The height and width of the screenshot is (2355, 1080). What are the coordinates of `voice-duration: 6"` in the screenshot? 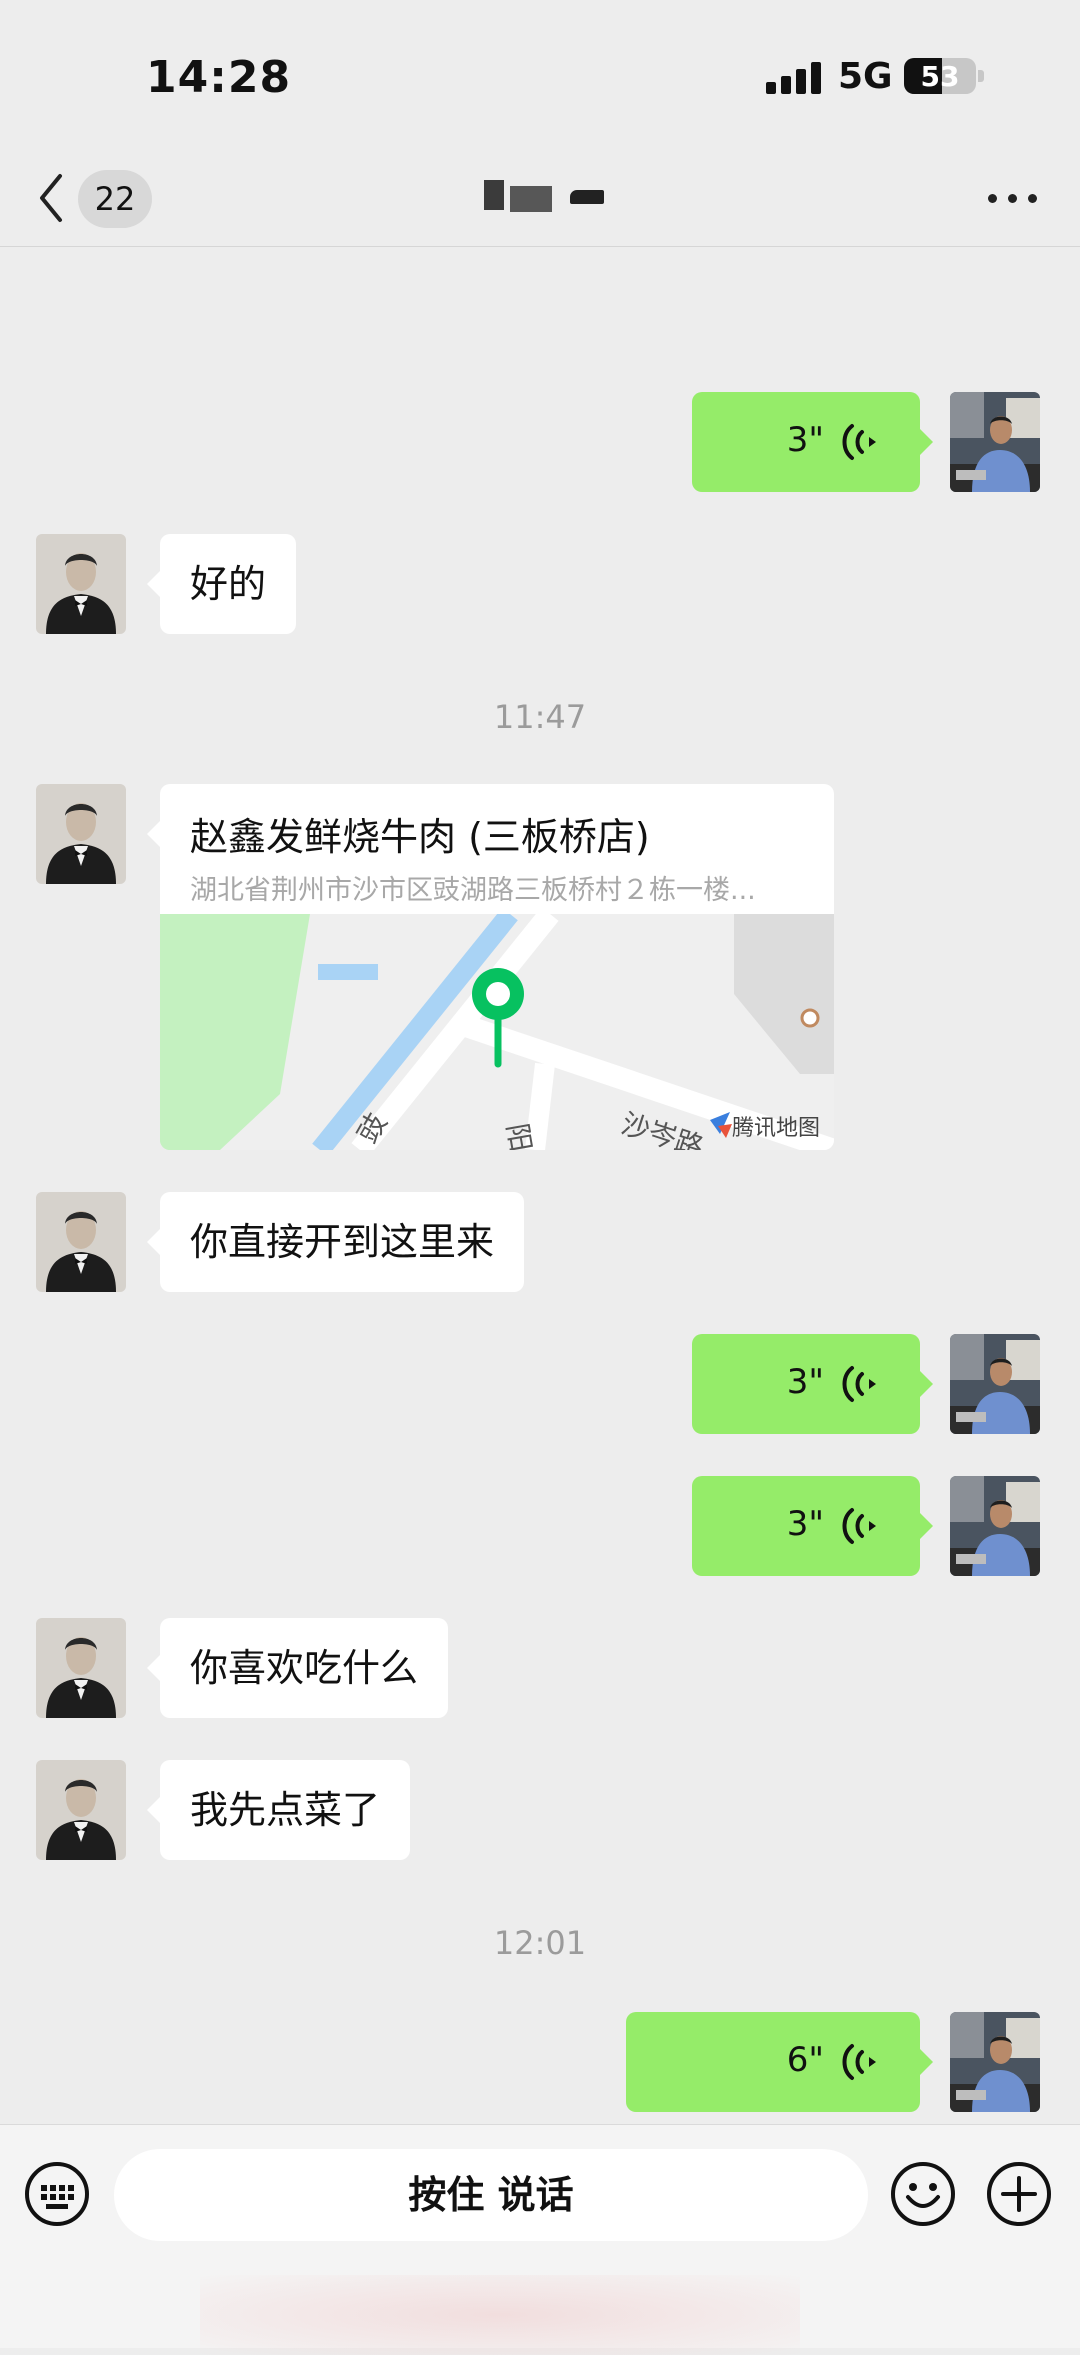 It's located at (805, 2060).